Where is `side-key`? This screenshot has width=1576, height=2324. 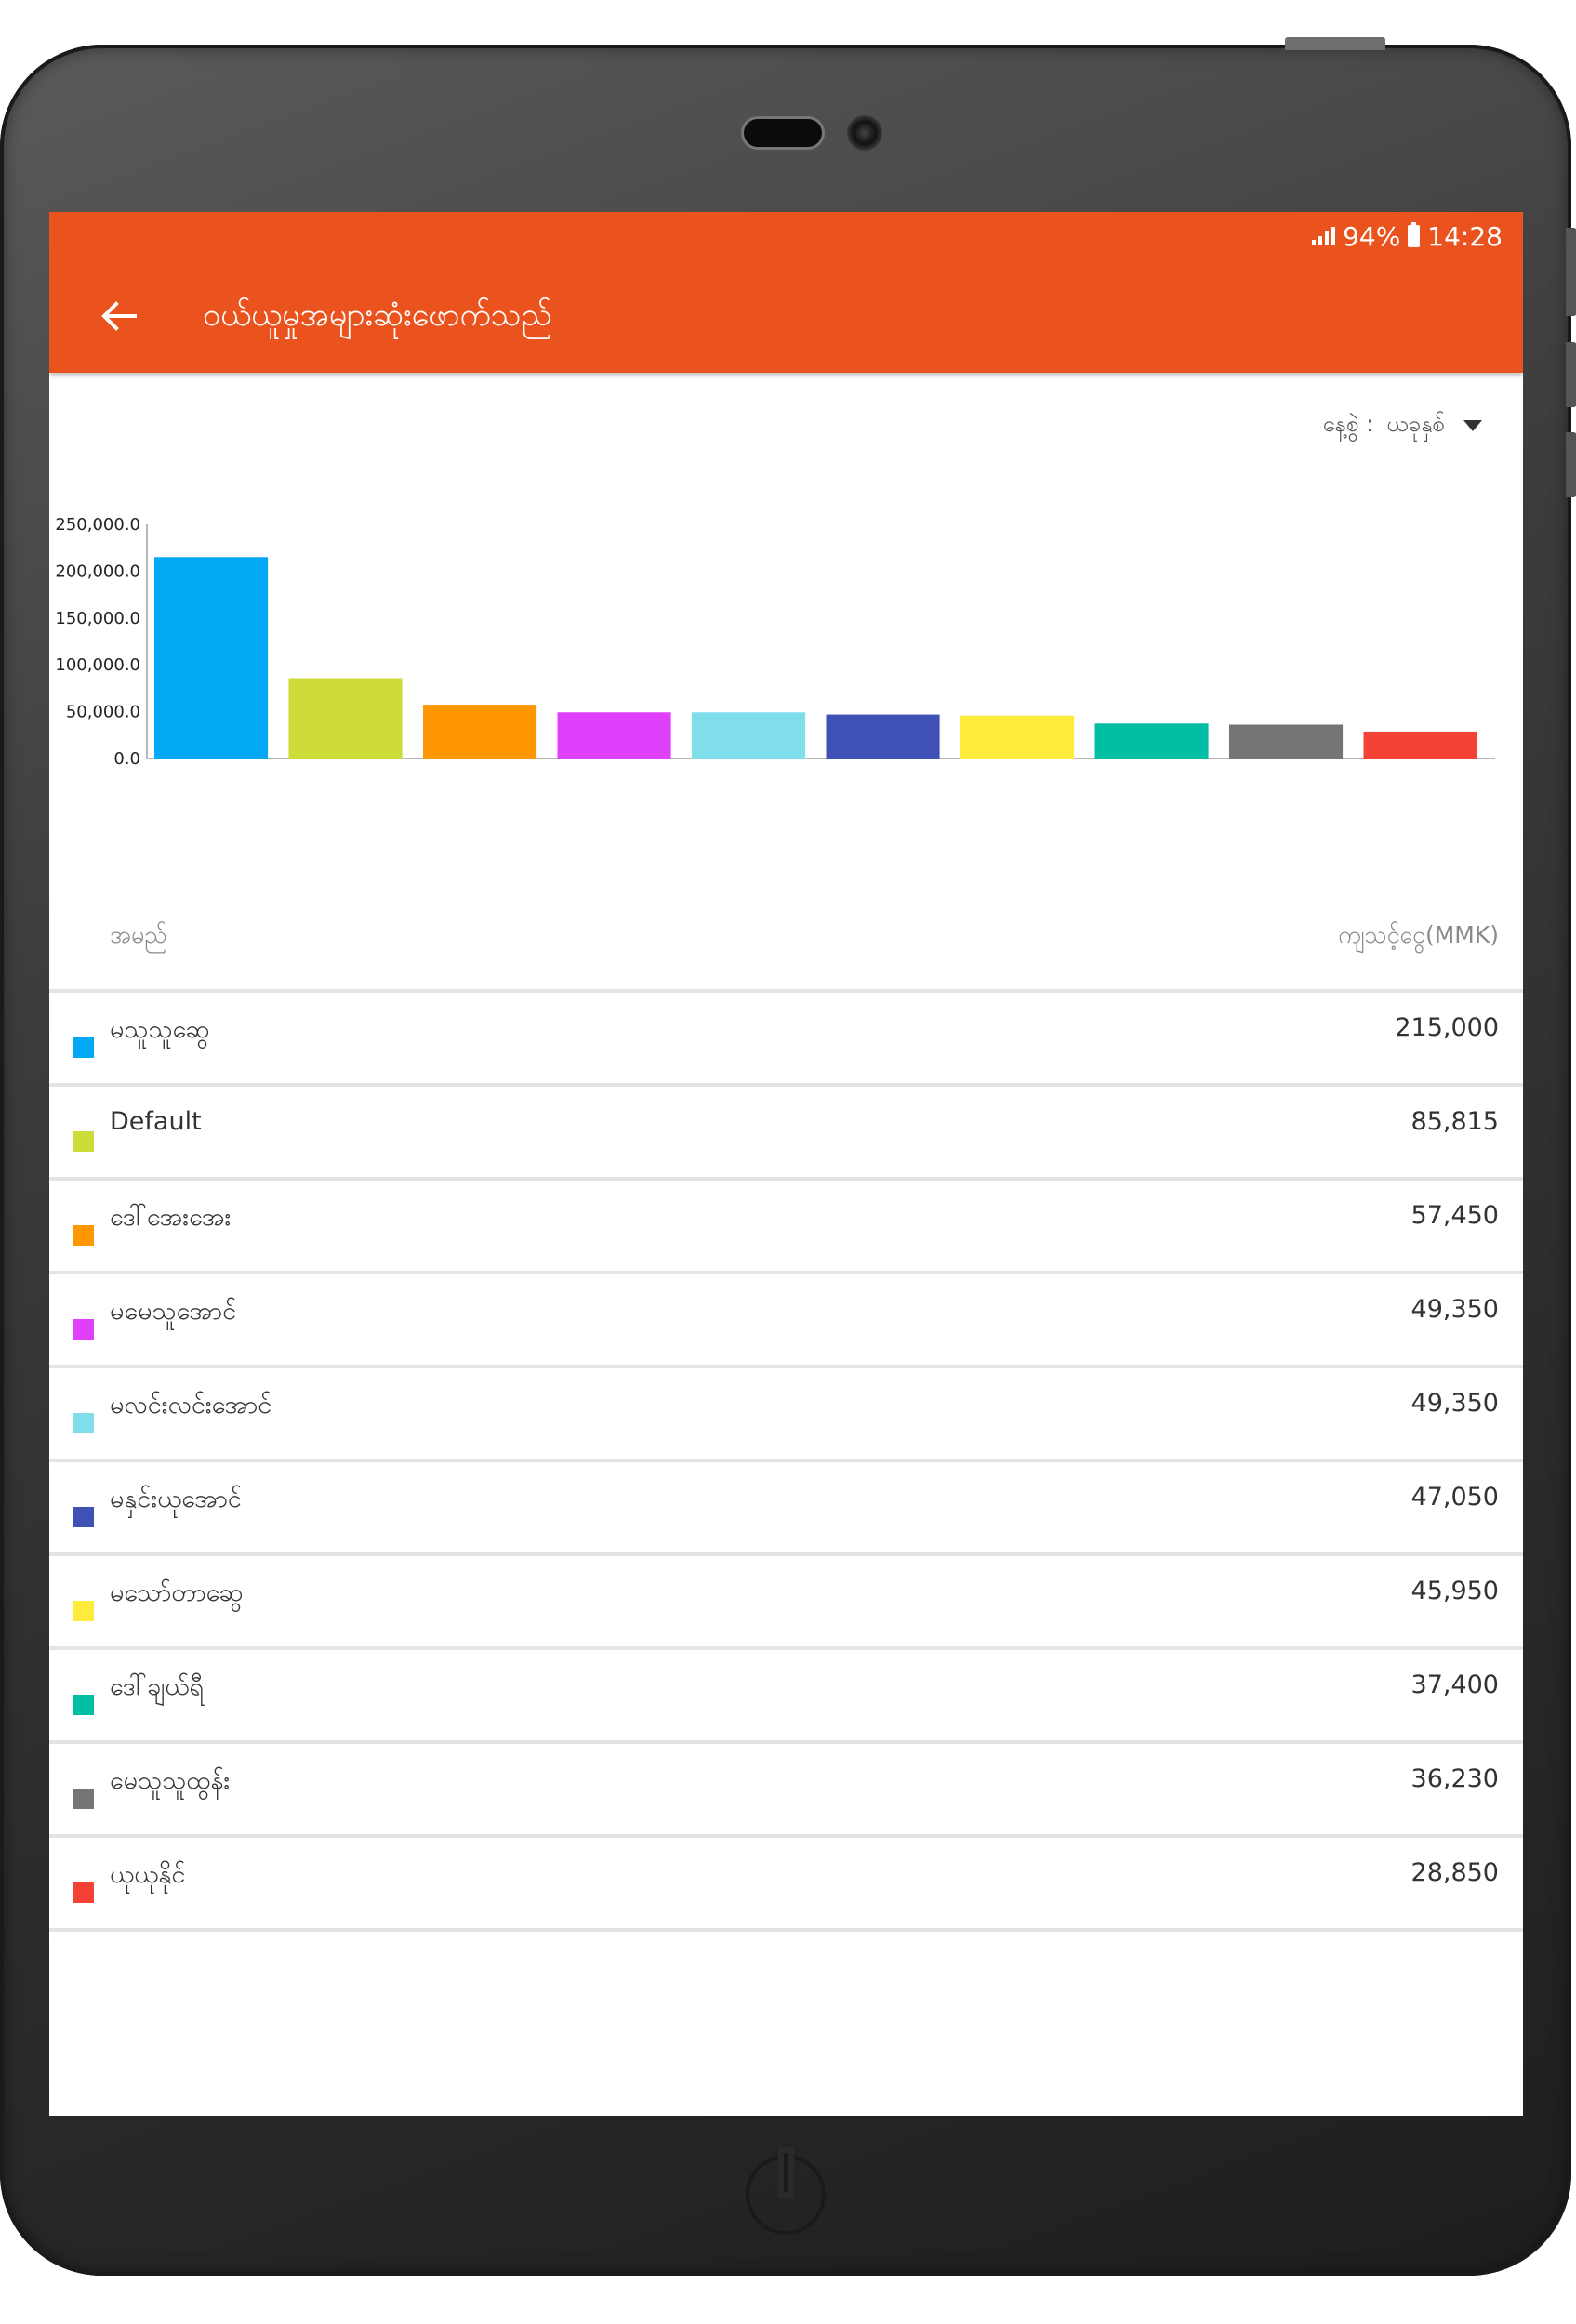
side-key is located at coordinates (1571, 464).